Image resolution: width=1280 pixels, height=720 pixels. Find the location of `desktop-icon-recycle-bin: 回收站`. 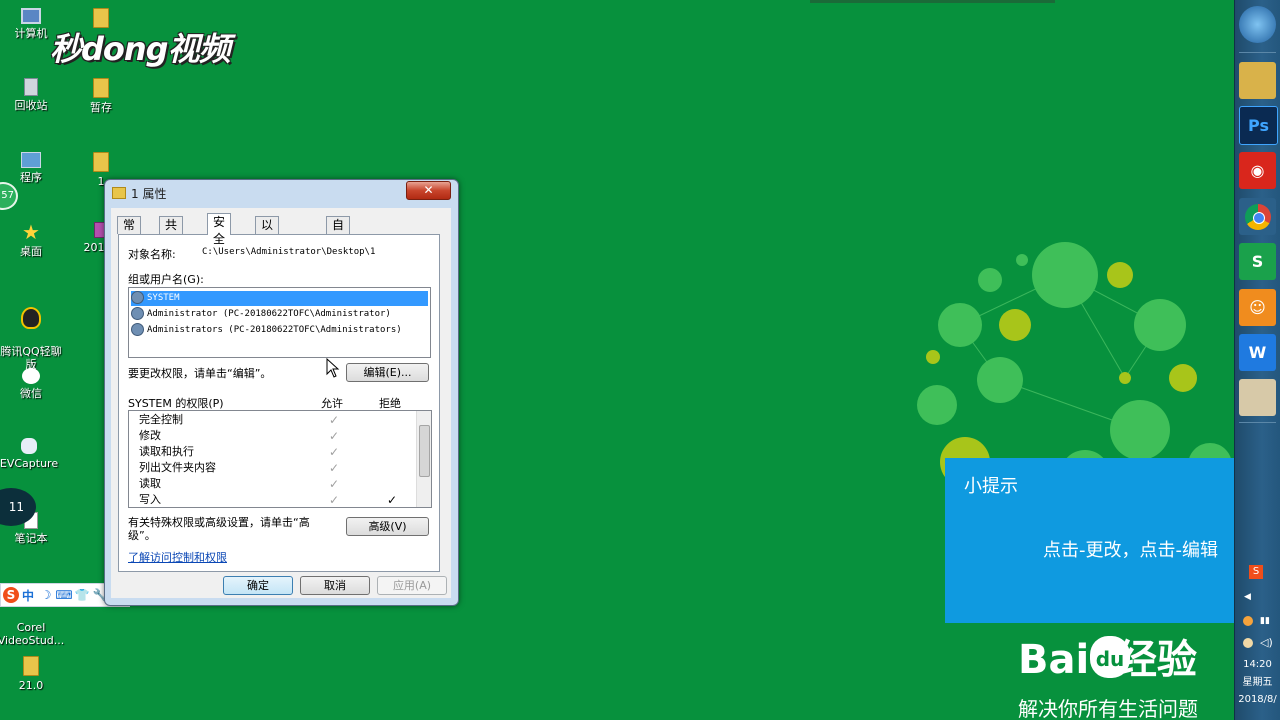

desktop-icon-recycle-bin: 回收站 is located at coordinates (31, 95).